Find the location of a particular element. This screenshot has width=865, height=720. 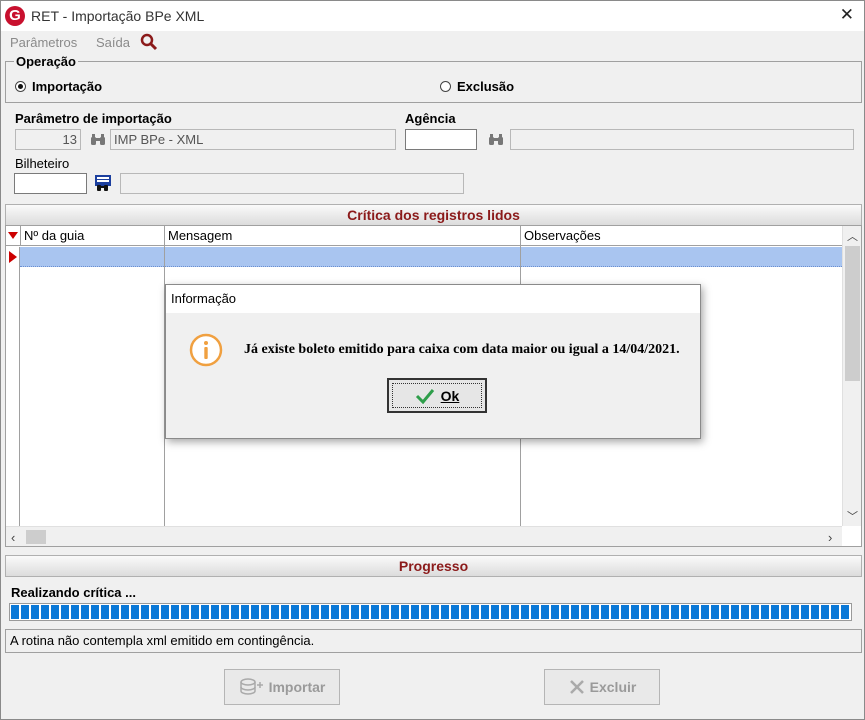

column-header-mensagem: Mensagem is located at coordinates (342, 236).